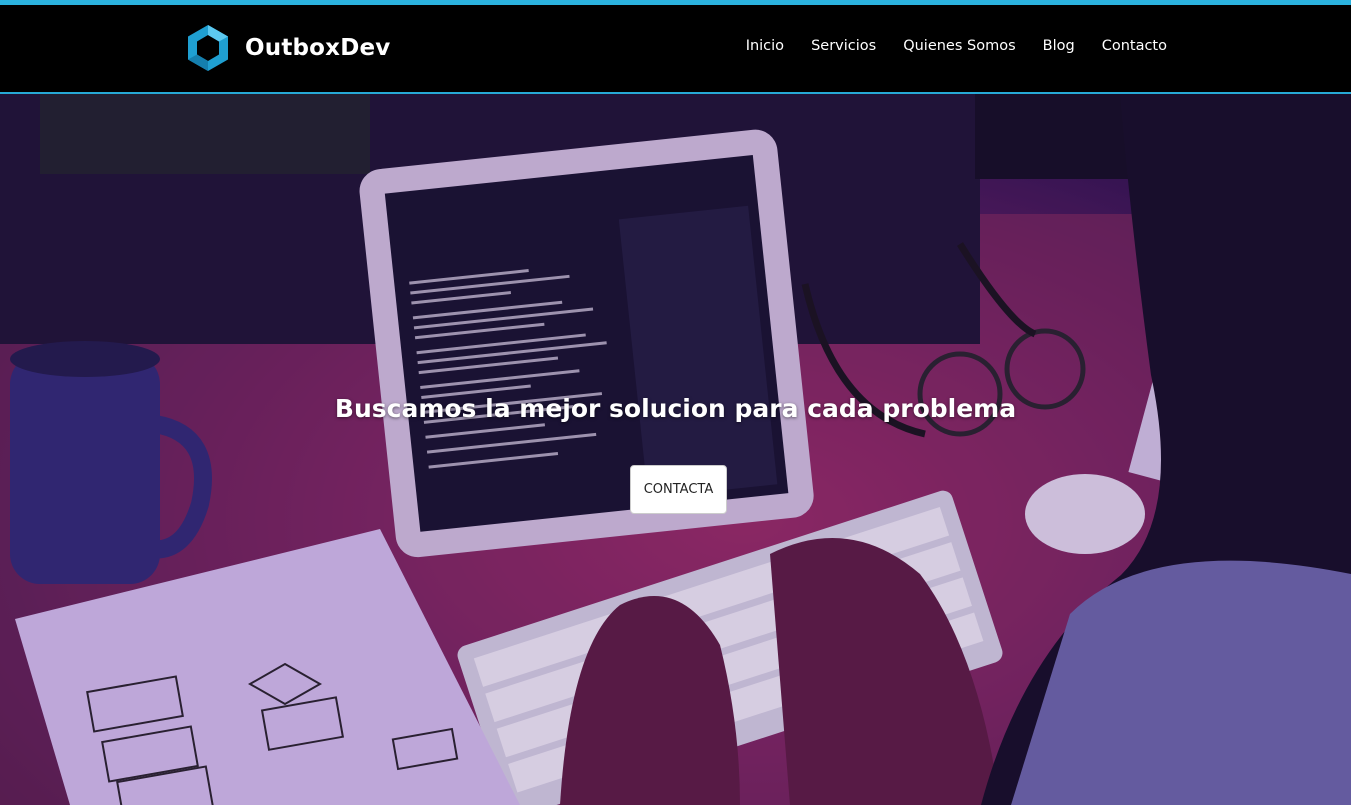 This screenshot has width=1351, height=805. Describe the element at coordinates (1059, 46) in the screenshot. I see `nav-item-blog: Blog` at that location.